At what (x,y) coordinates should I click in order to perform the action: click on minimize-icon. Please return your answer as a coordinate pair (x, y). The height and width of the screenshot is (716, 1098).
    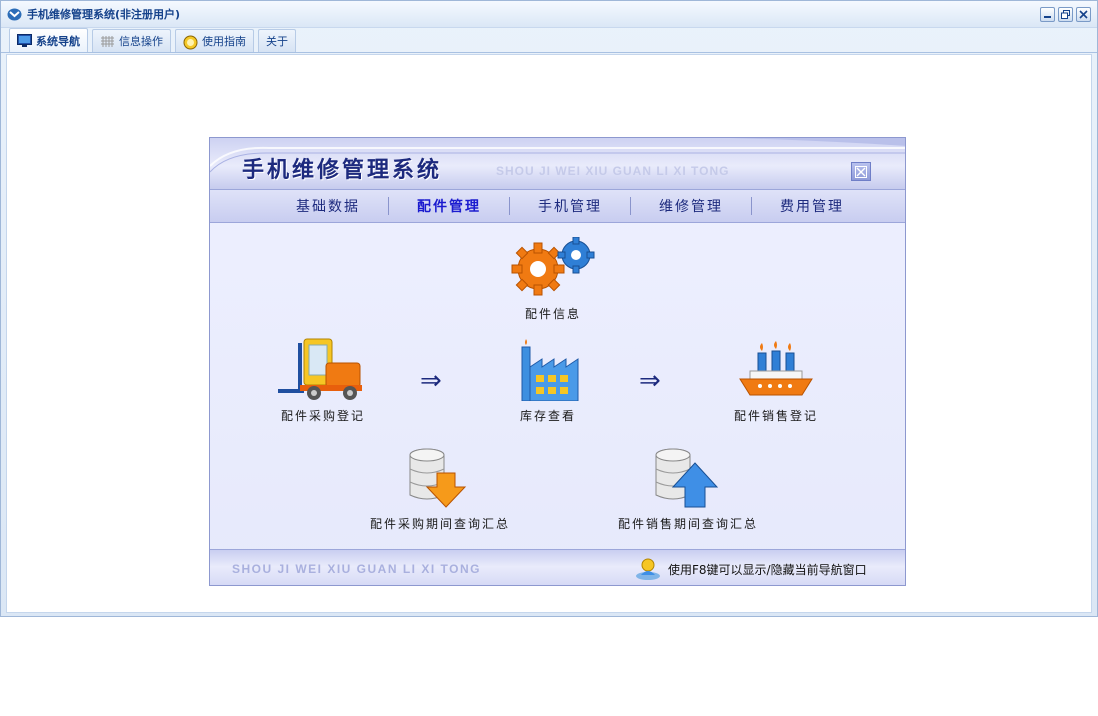
    Looking at the image, I should click on (1047, 16).